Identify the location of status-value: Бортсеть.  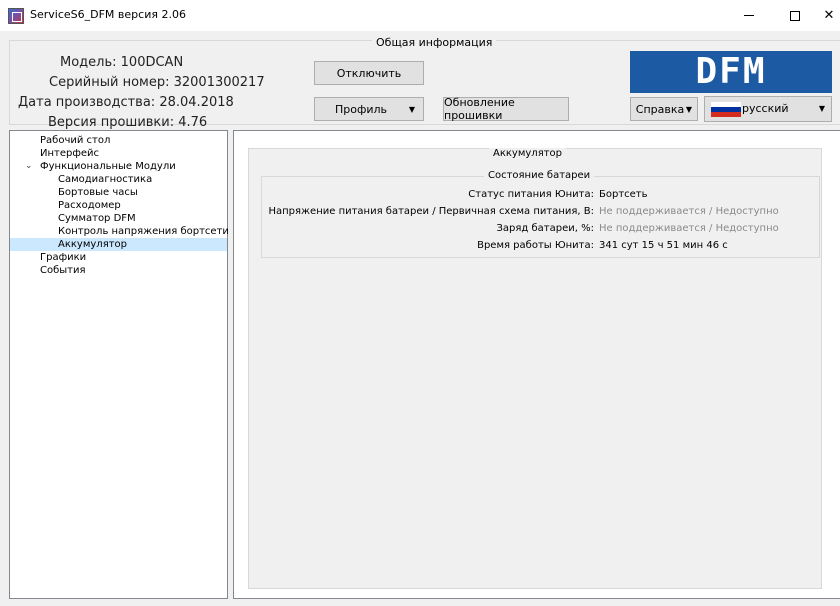
(623, 194).